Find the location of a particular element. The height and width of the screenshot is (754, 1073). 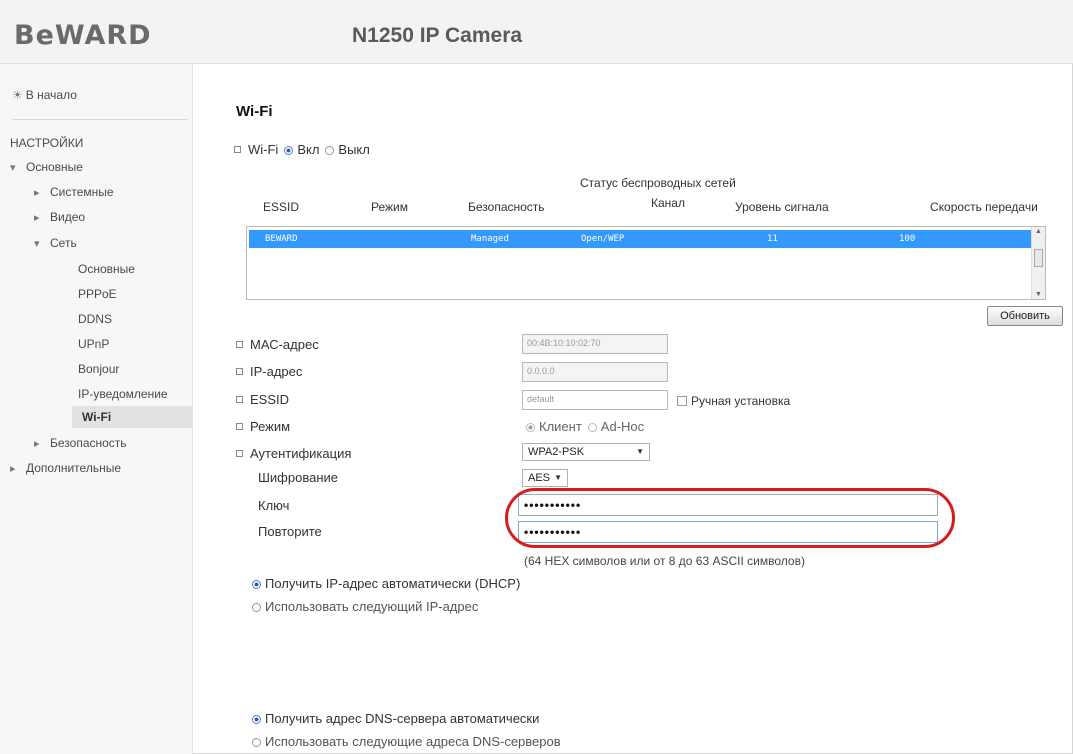

scroll-up-icon: ▲ is located at coordinates (1038, 231).